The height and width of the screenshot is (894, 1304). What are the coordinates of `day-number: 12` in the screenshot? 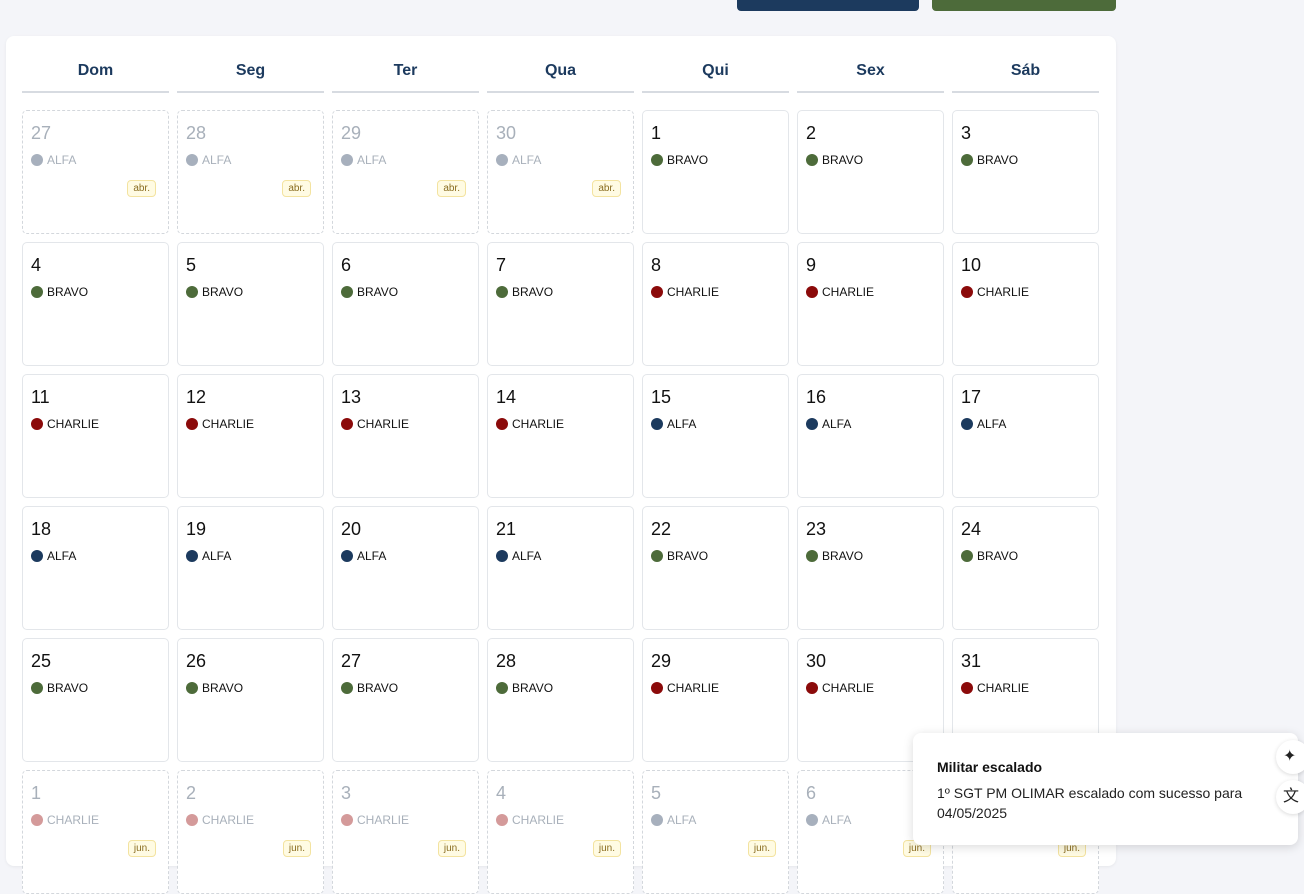 It's located at (196, 397).